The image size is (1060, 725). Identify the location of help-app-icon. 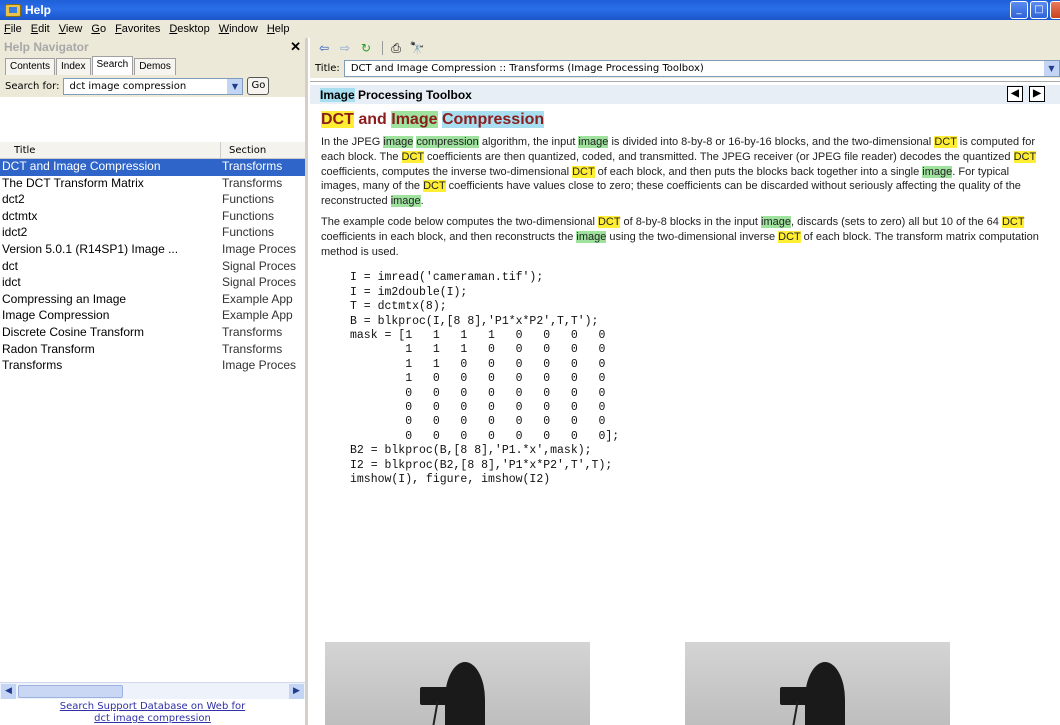
(13, 10).